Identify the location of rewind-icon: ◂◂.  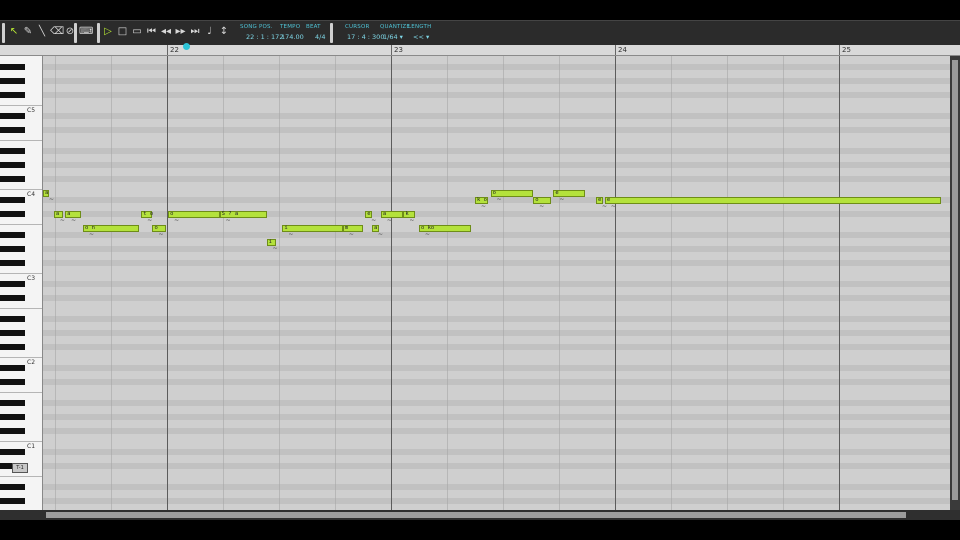
(166, 32).